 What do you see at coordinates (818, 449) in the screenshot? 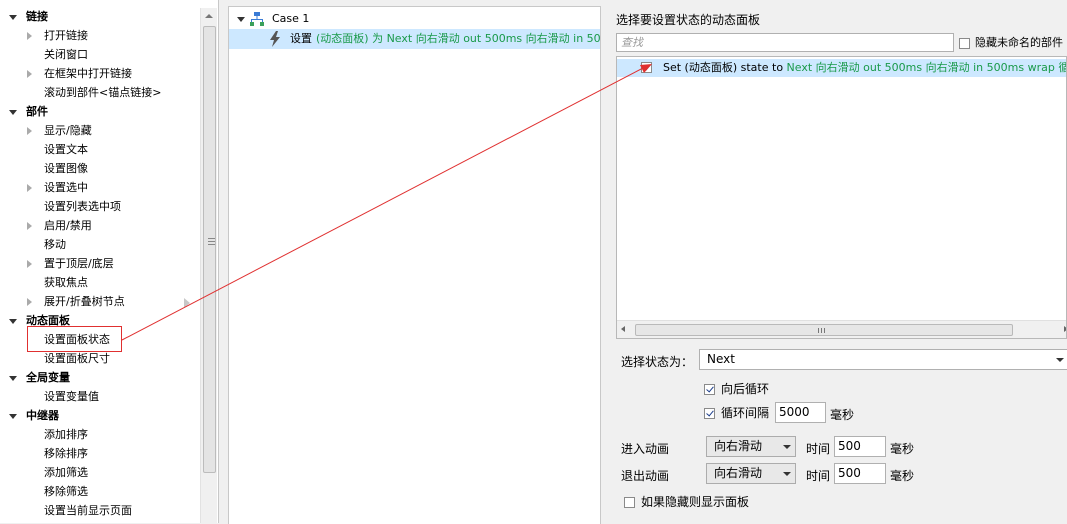
I see `enter-time-label: 时间` at bounding box center [818, 449].